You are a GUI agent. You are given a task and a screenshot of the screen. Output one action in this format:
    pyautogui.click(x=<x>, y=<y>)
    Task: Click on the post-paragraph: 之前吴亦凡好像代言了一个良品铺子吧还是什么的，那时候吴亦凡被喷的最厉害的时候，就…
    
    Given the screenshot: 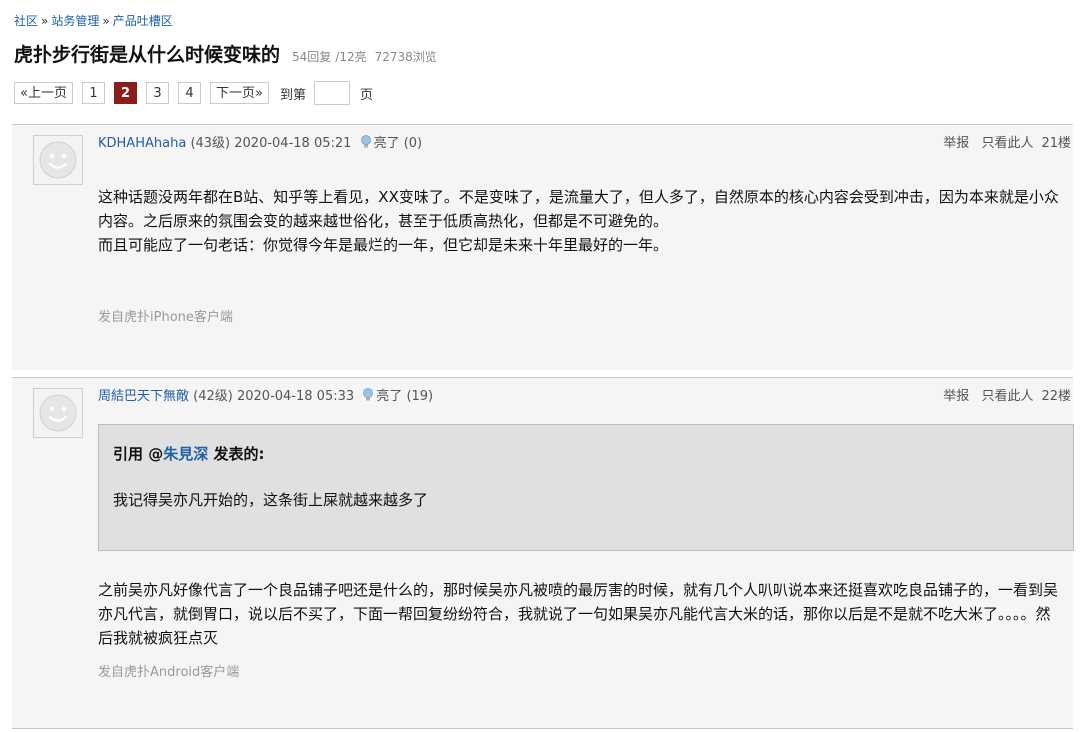 What is the action you would take?
    pyautogui.click(x=578, y=614)
    